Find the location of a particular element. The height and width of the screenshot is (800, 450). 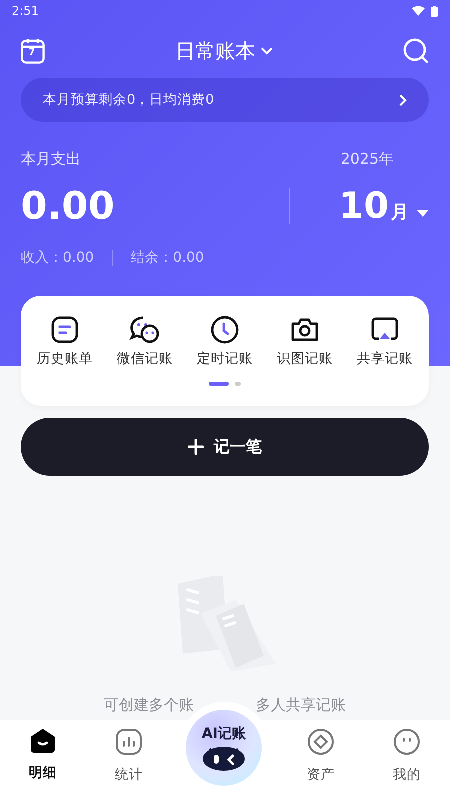

battery-icon is located at coordinates (434, 11).